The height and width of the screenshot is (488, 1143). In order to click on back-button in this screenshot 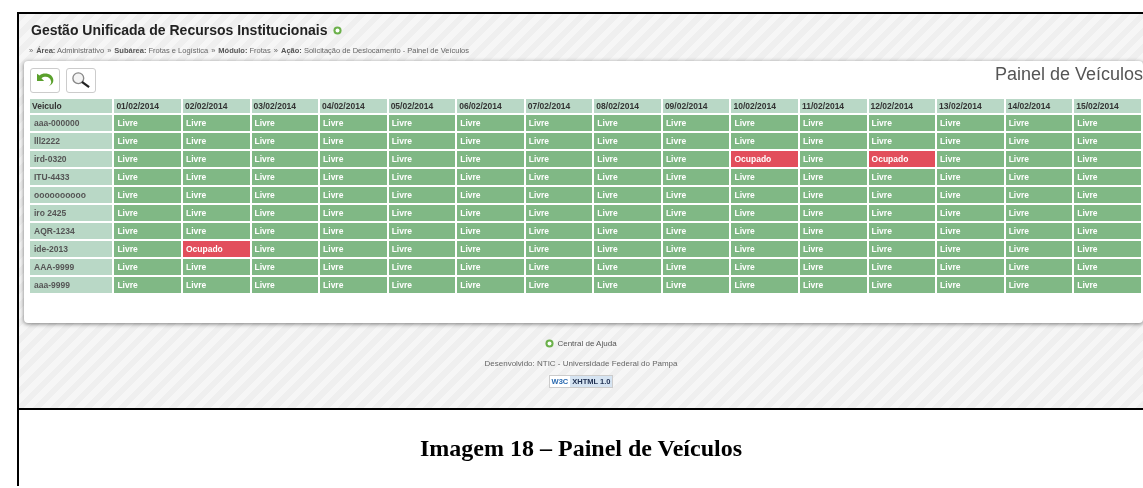, I will do `click(45, 80)`.